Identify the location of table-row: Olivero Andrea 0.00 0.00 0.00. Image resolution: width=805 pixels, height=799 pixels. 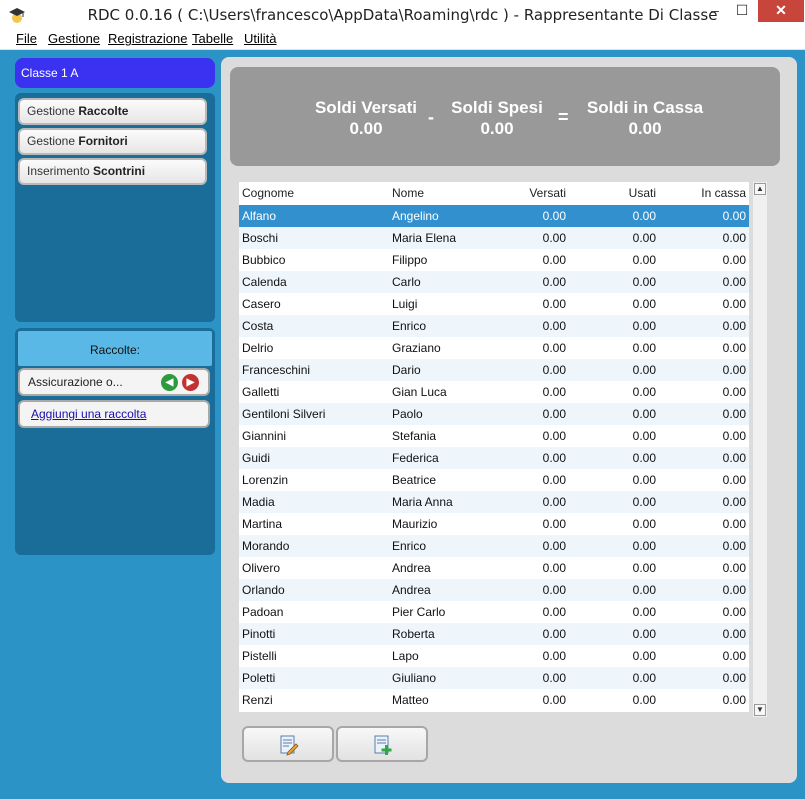
(494, 568).